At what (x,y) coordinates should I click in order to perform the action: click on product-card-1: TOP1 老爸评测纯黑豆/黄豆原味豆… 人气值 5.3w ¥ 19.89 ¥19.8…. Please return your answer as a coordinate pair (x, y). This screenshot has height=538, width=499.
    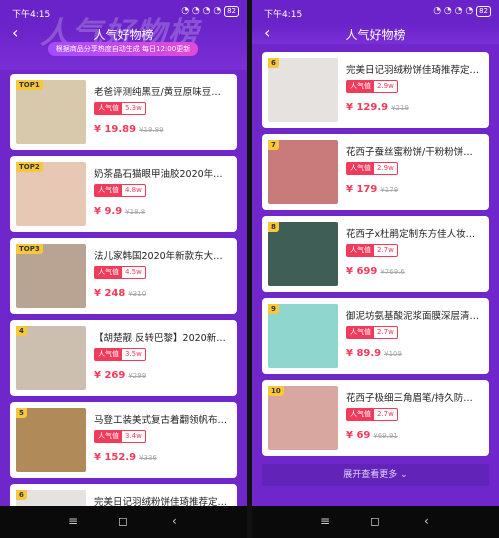
    Looking at the image, I should click on (123, 112).